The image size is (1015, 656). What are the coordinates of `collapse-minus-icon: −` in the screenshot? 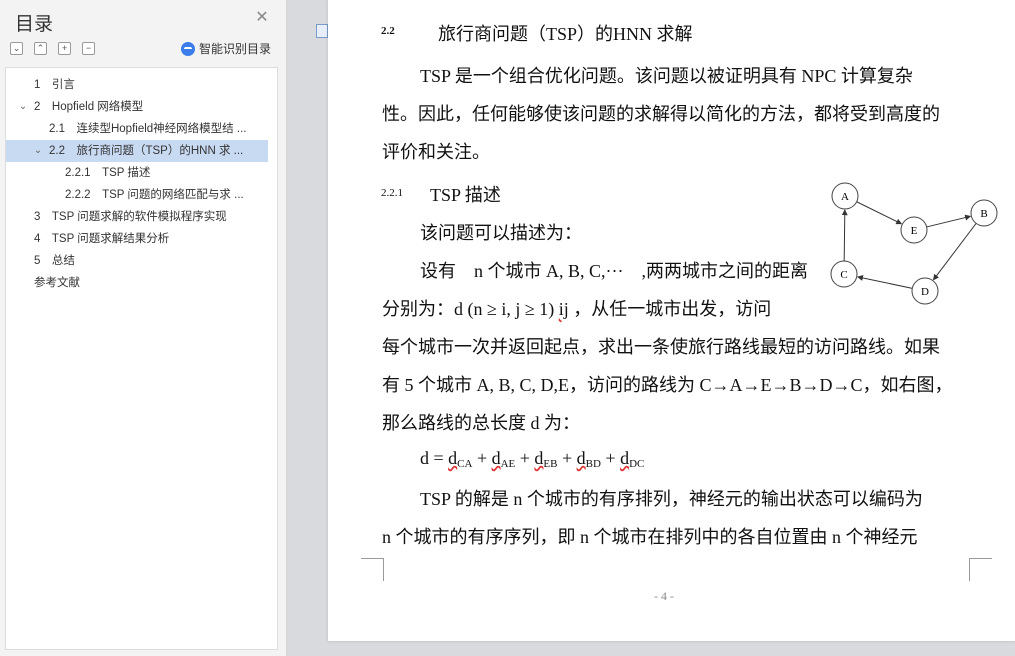 It's located at (88, 48).